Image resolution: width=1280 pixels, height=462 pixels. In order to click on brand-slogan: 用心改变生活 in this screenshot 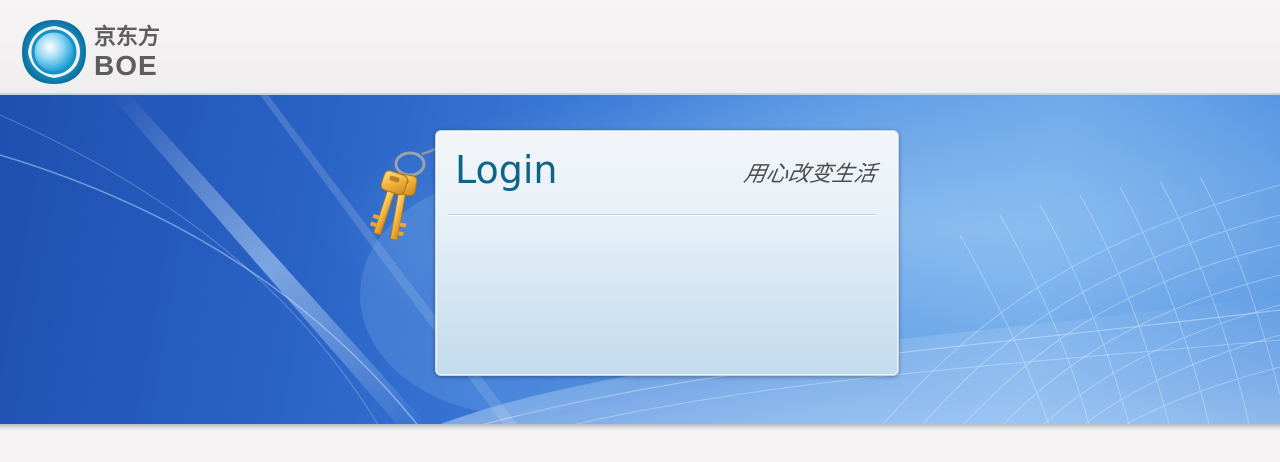, I will do `click(810, 174)`.